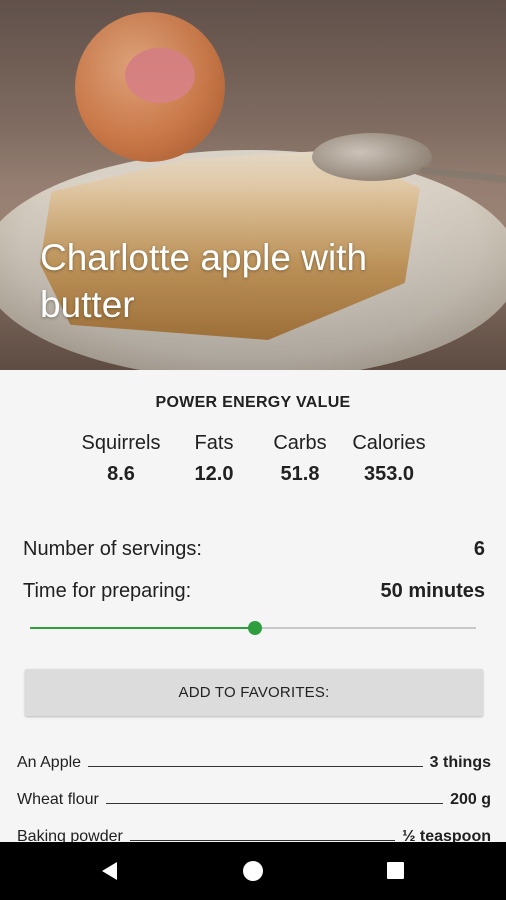 The image size is (506, 900). Describe the element at coordinates (253, 402) in the screenshot. I see `energy-value-heading: POWER ENERGY VALUE` at that location.